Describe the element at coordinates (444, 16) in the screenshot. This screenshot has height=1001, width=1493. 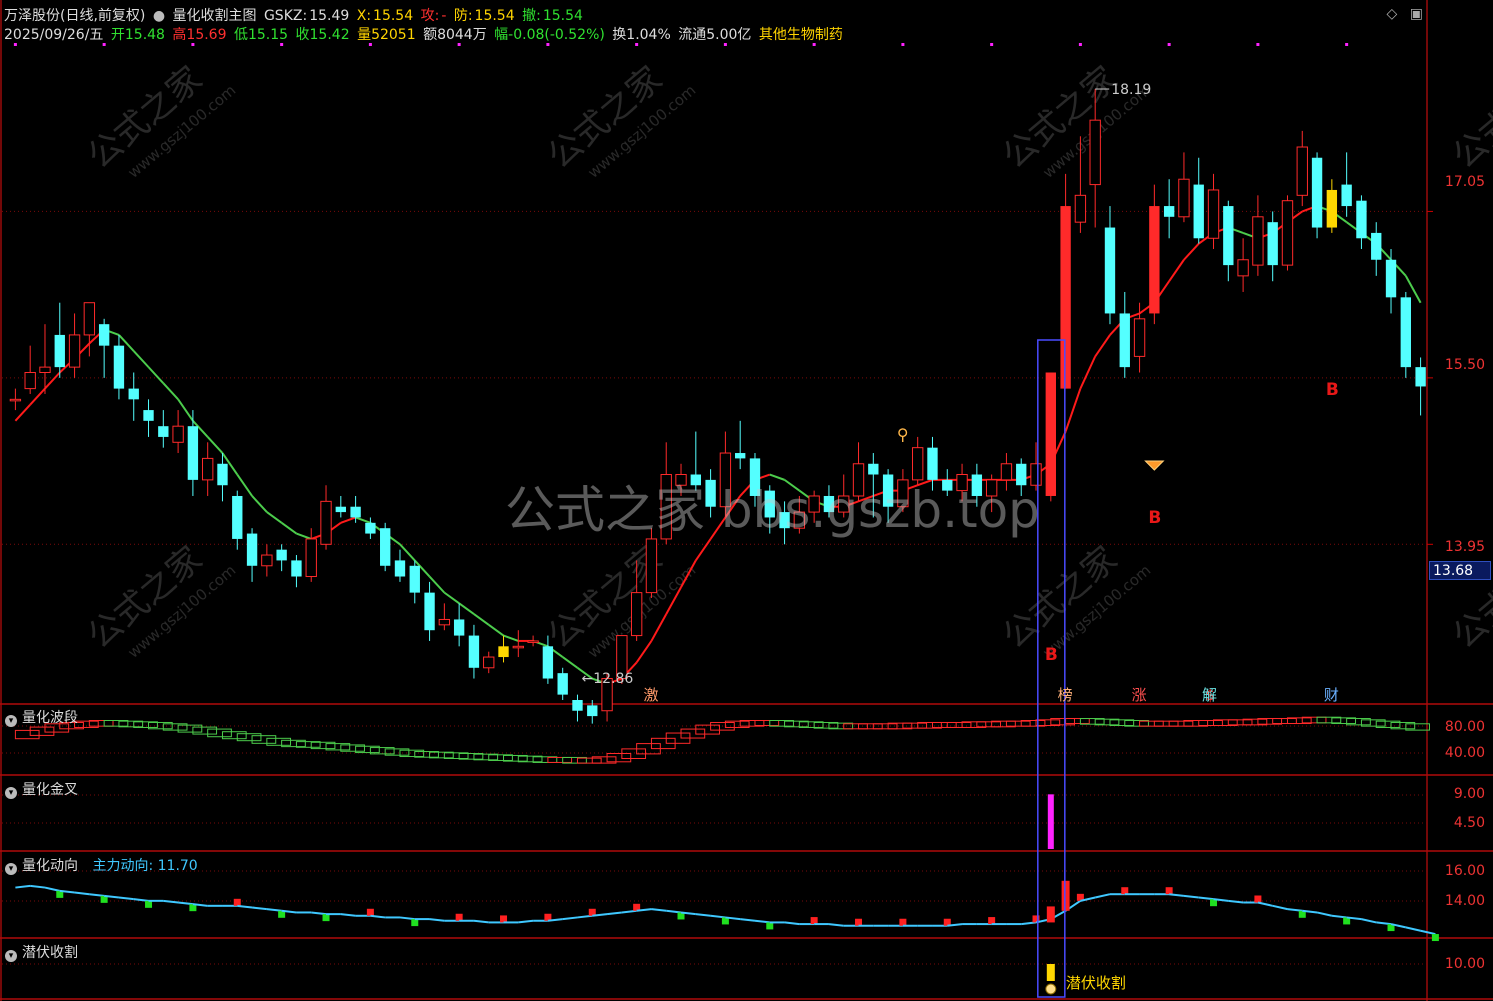
I see `attack-value: -` at that location.